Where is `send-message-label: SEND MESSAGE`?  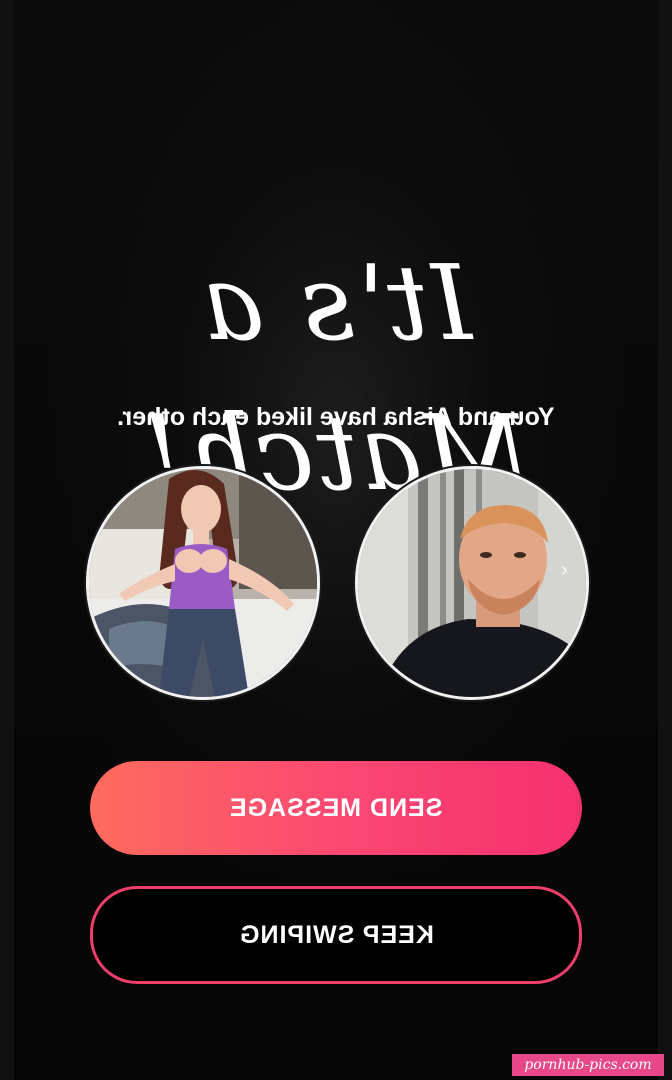 send-message-label: SEND MESSAGE is located at coordinates (336, 807).